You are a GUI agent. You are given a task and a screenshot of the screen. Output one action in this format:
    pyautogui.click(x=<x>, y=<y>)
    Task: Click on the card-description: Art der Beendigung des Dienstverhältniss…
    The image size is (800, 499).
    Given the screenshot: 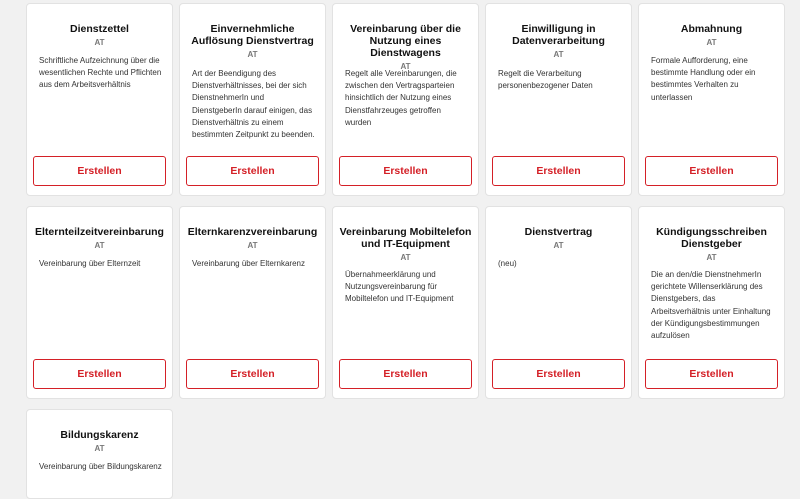 What is the action you would take?
    pyautogui.click(x=253, y=104)
    